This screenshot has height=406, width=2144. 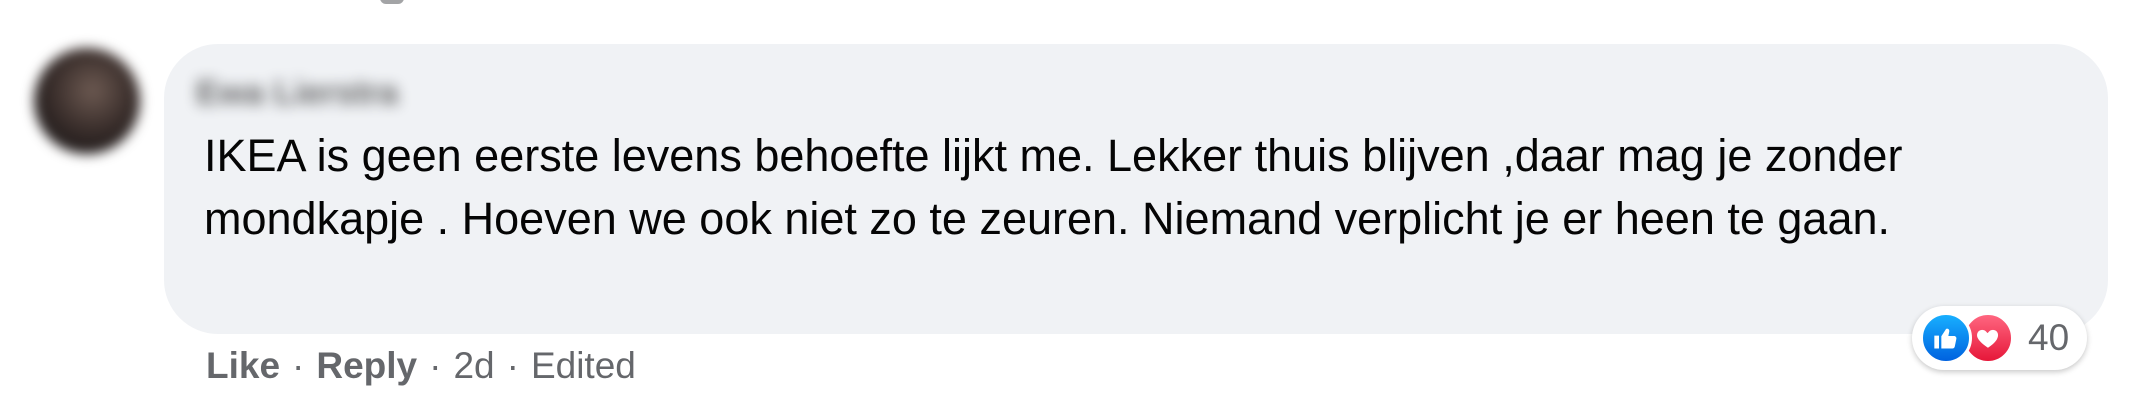 What do you see at coordinates (473, 366) in the screenshot?
I see `timestamp: 2d` at bounding box center [473, 366].